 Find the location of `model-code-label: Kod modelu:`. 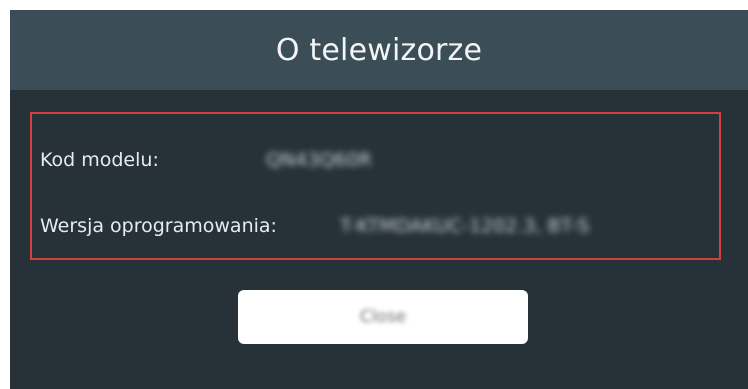

model-code-label: Kod modelu: is located at coordinates (99, 160).